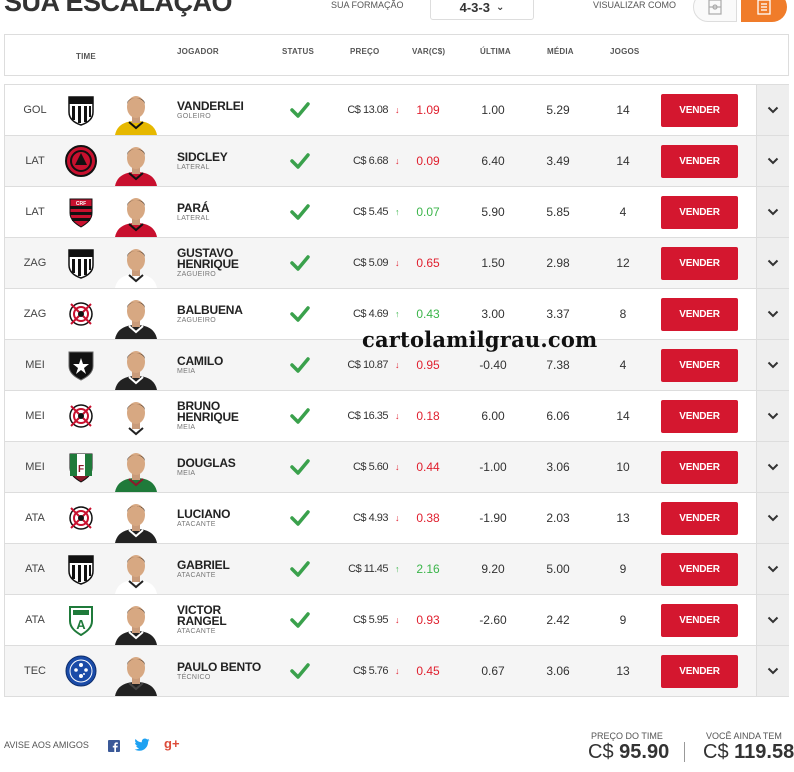 Image resolution: width=794 pixels, height=772 pixels. Describe the element at coordinates (397, 569) in the screenshot. I see `arrow-up-icon: ↑` at that location.